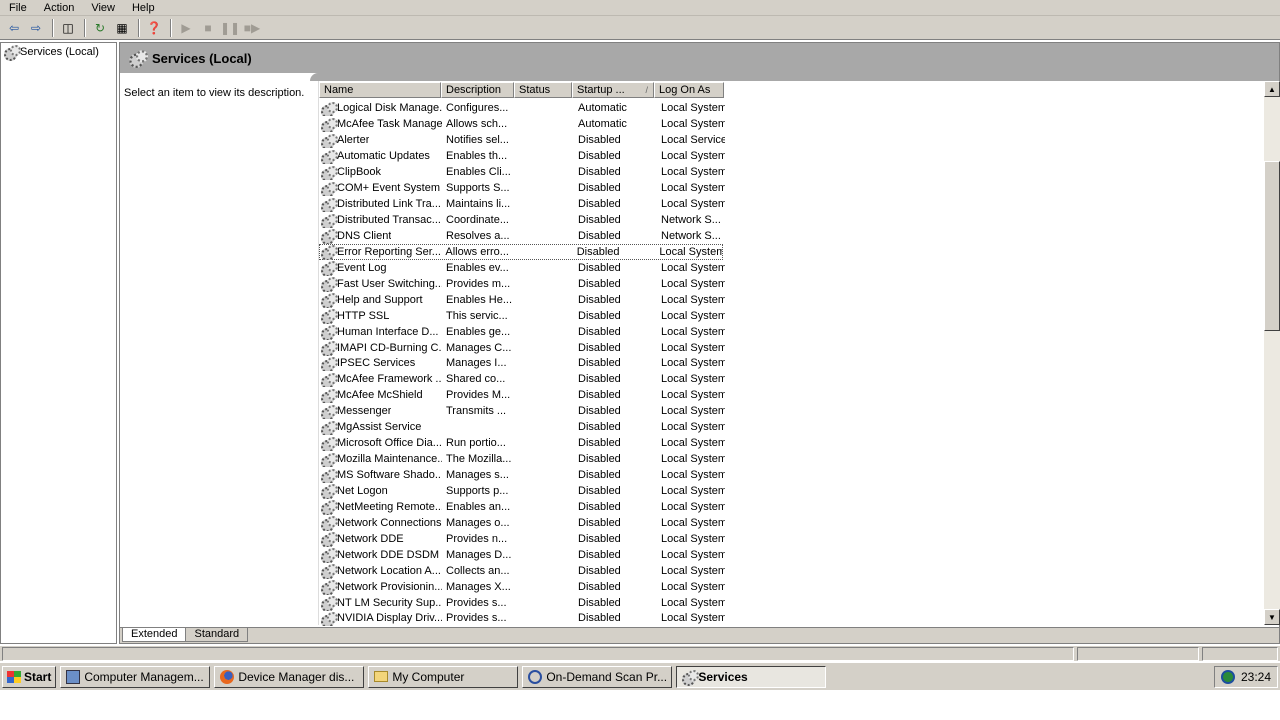  What do you see at coordinates (789, 428) in the screenshot?
I see `table-row: MgAssist Service Disabled Local System` at bounding box center [789, 428].